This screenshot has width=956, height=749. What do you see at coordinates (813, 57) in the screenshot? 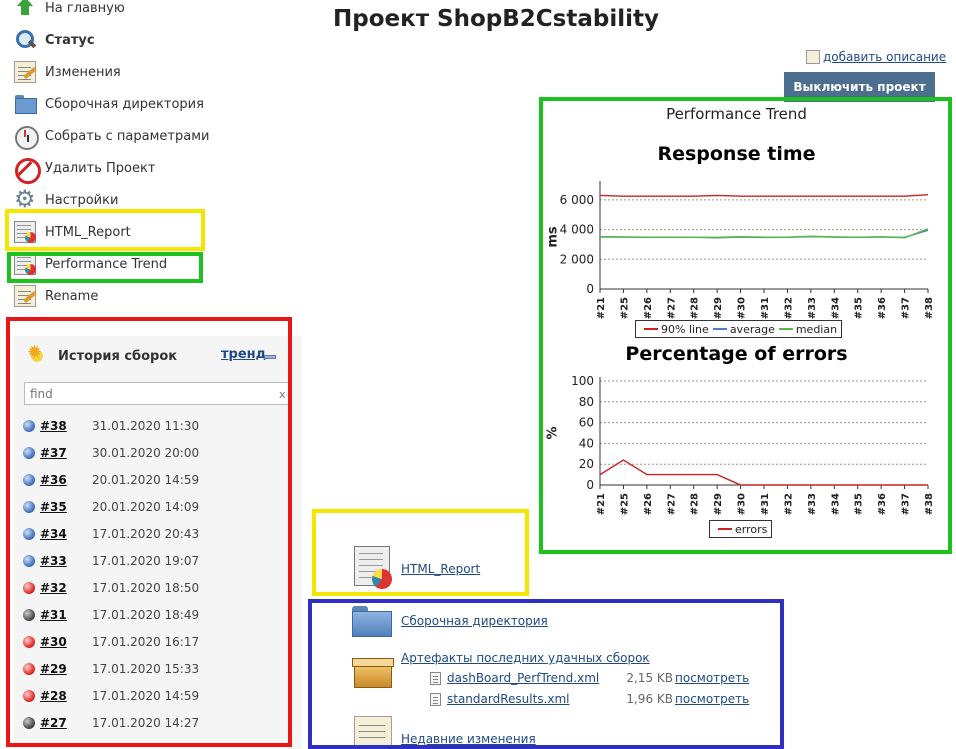
I see `edit-icon` at bounding box center [813, 57].